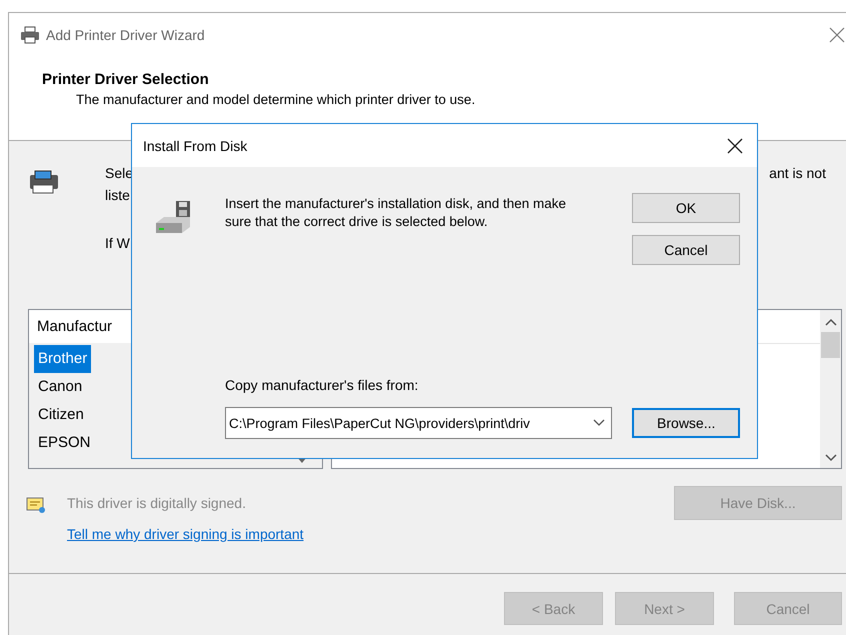  What do you see at coordinates (119, 173) in the screenshot?
I see `instruction-text: Sele` at bounding box center [119, 173].